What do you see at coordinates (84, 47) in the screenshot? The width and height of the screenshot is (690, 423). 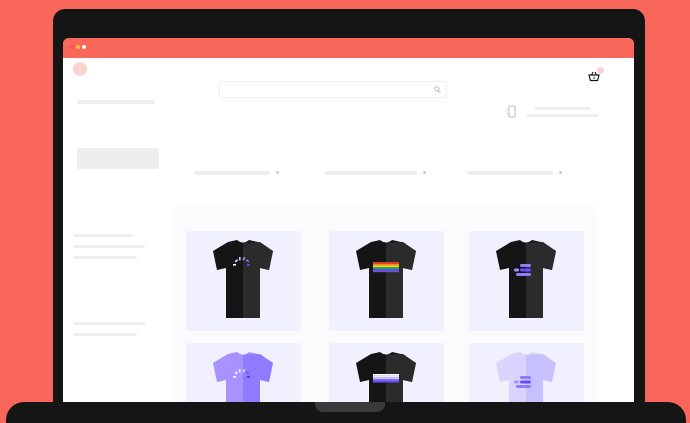 I see `maximize-dot` at bounding box center [84, 47].